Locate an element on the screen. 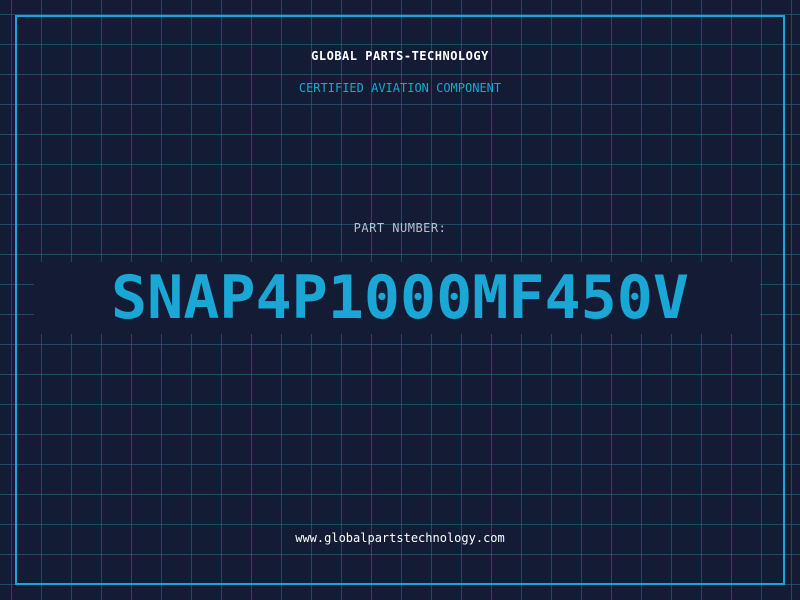 The image size is (800, 600). part-number-label: PART NUMBER: is located at coordinates (400, 228).